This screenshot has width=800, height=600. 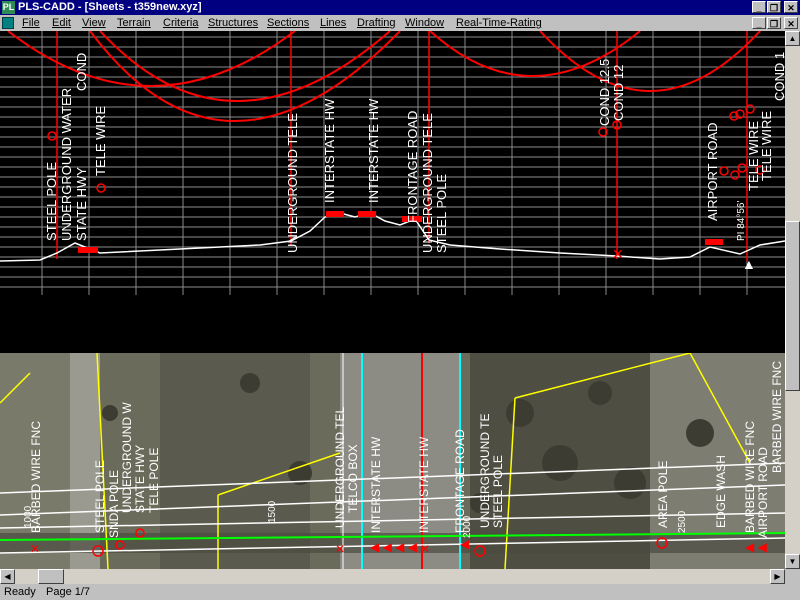 What do you see at coordinates (604, 92) in the screenshot?
I see `profile-label: COND 12.5` at bounding box center [604, 92].